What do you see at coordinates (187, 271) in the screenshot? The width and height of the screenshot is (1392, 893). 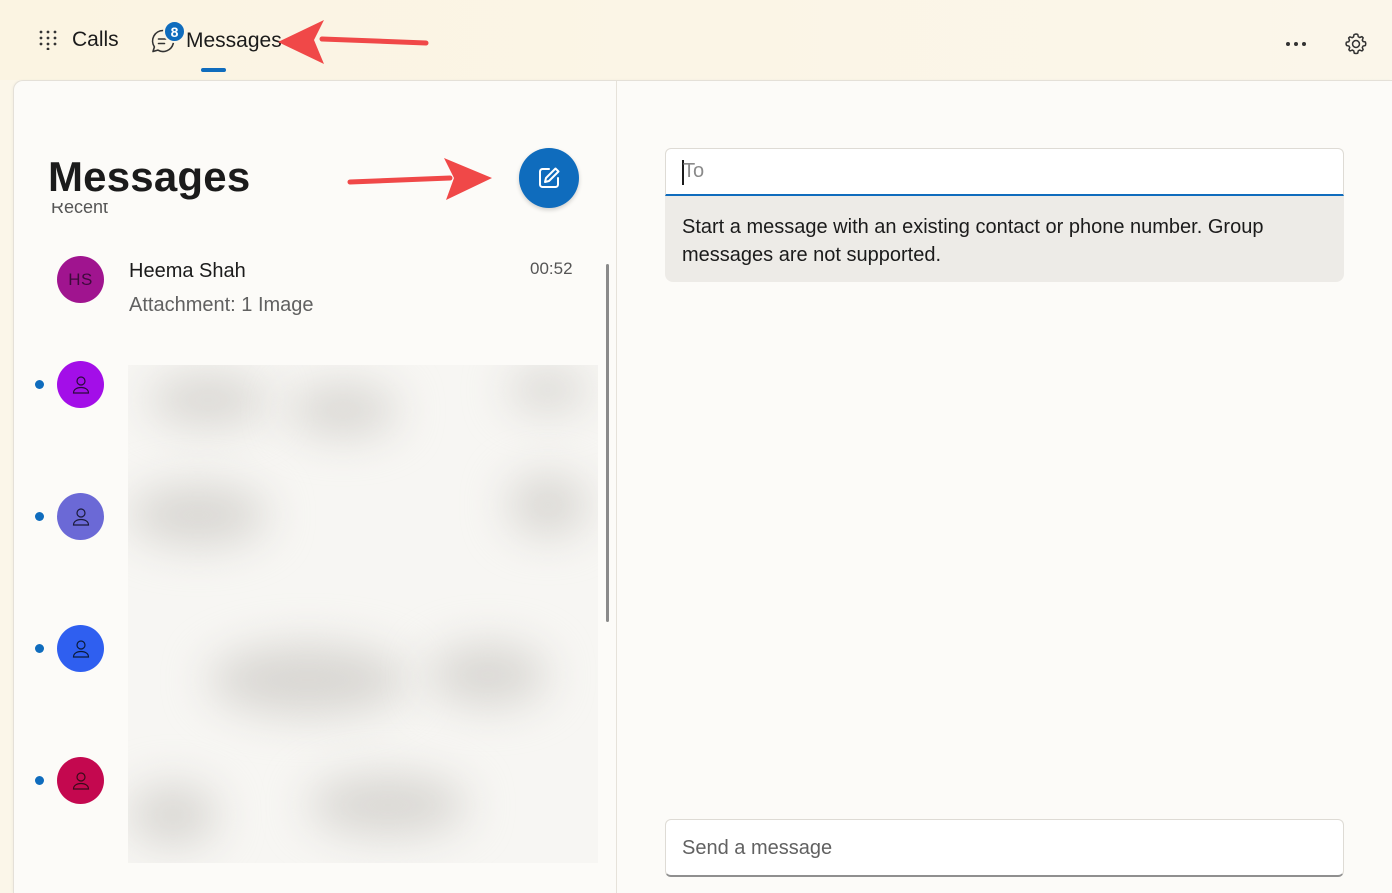 I see `contact-name: Heema Shah` at bounding box center [187, 271].